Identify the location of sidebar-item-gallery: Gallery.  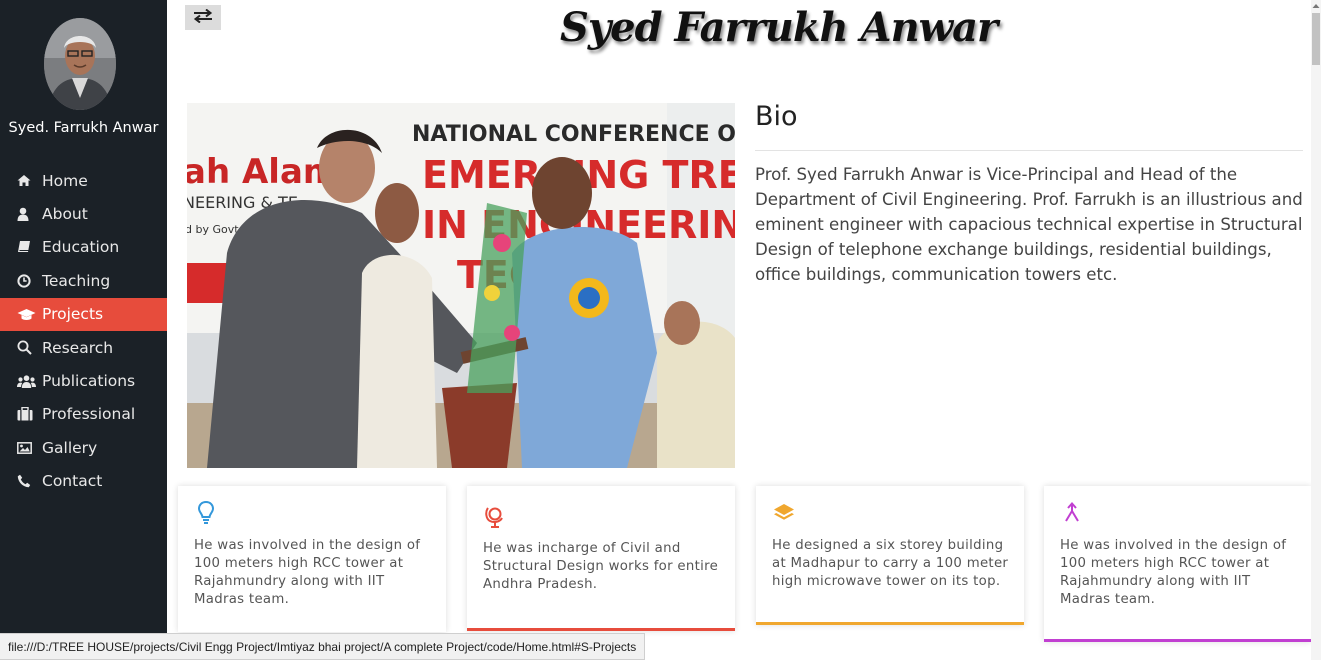
(83, 447).